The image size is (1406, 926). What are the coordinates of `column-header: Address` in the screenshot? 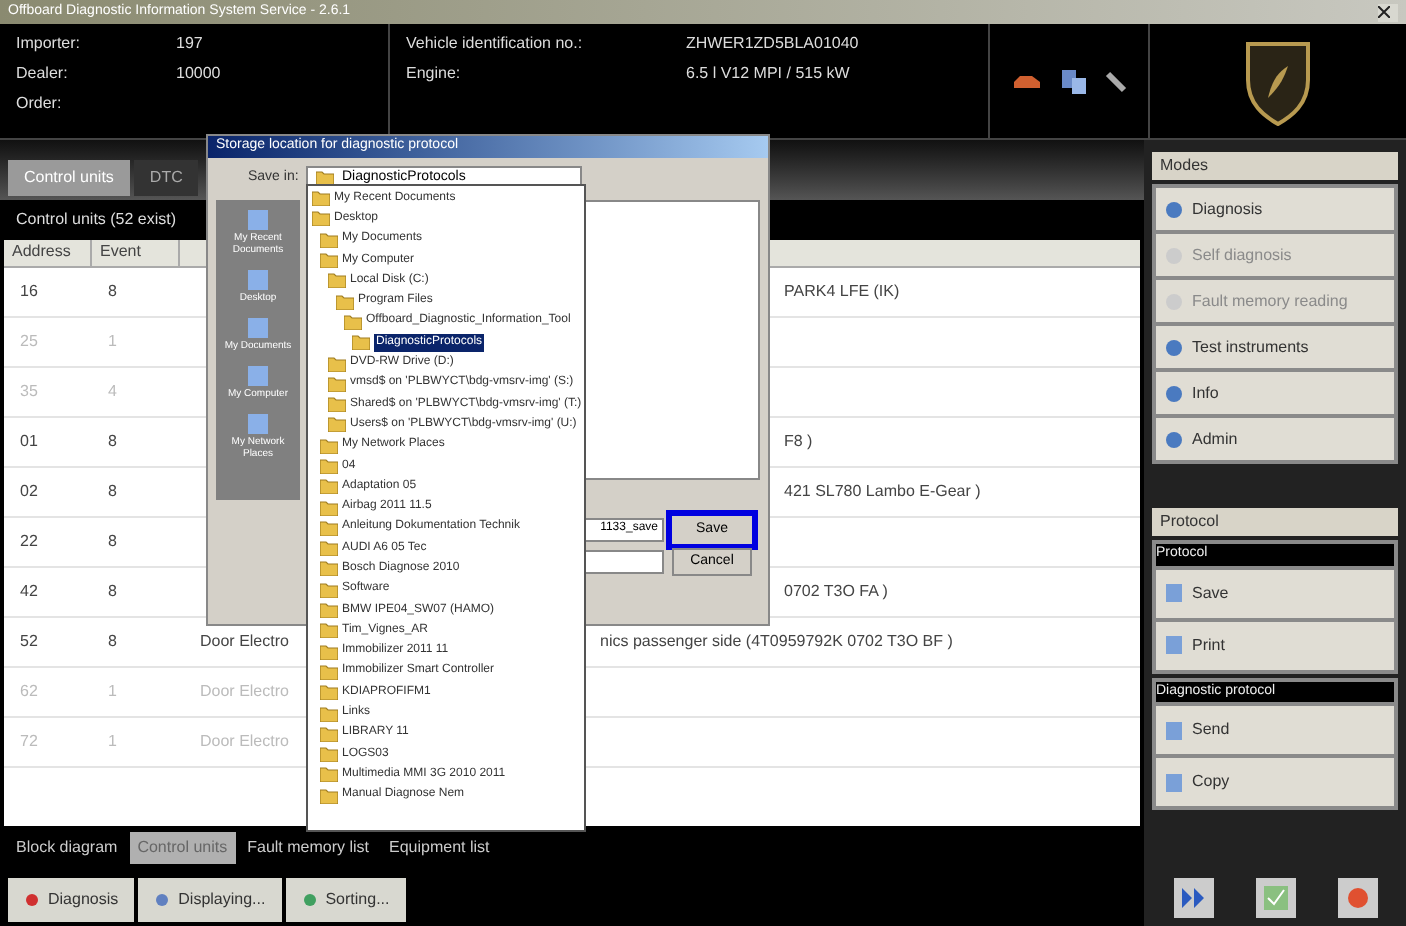 It's located at (48, 253).